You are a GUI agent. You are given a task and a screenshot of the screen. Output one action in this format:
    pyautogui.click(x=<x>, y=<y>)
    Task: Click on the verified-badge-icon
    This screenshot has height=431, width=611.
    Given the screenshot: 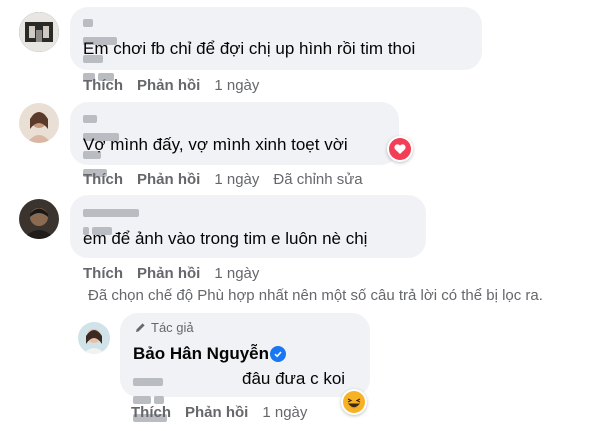 What is the action you would take?
    pyautogui.click(x=278, y=354)
    